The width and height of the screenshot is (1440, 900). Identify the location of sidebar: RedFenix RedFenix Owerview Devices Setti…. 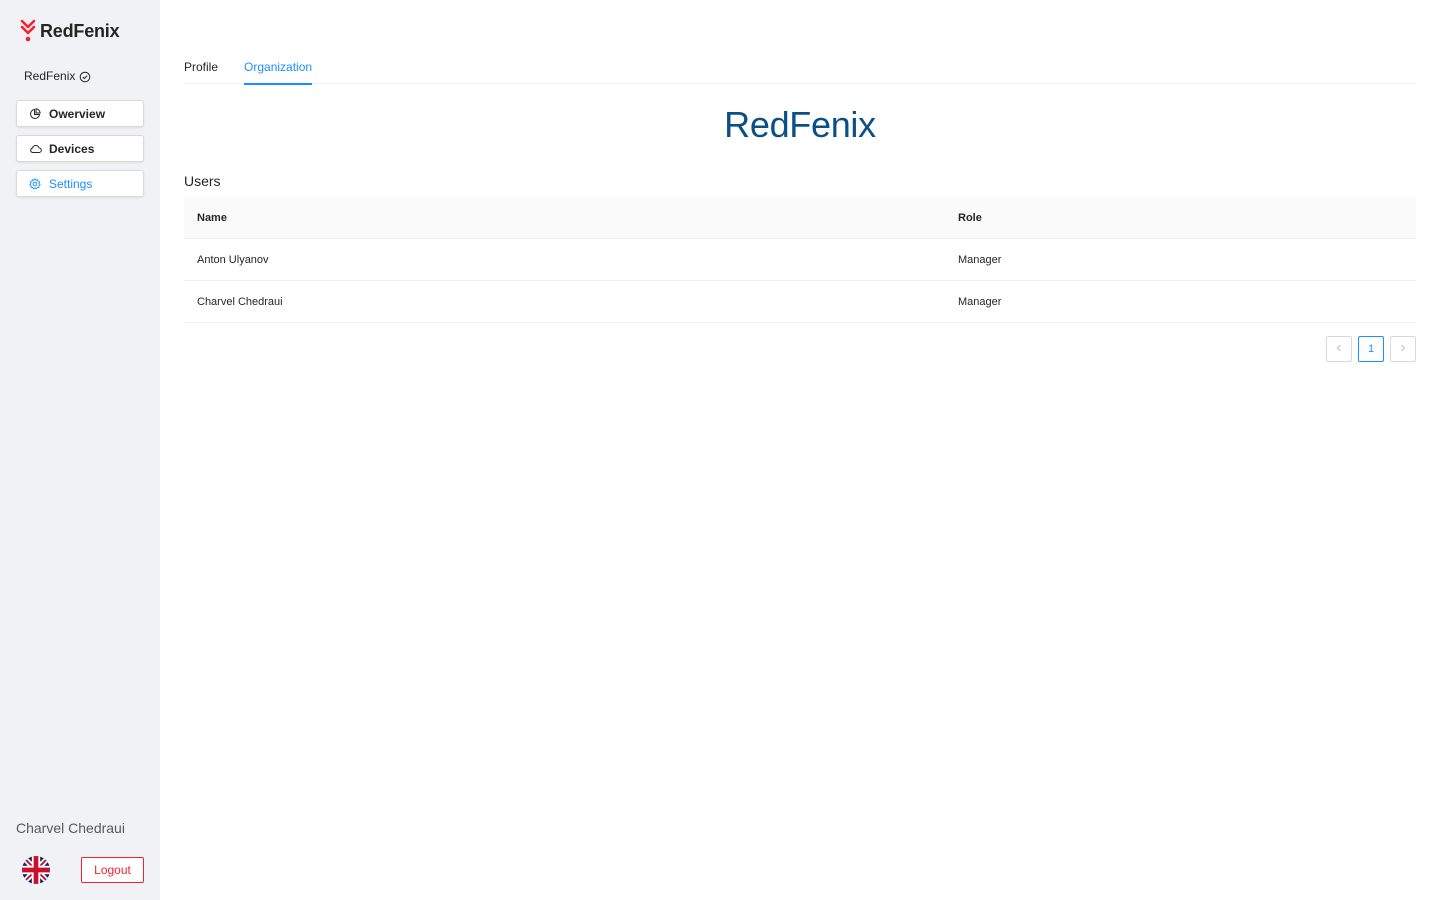
(80, 450).